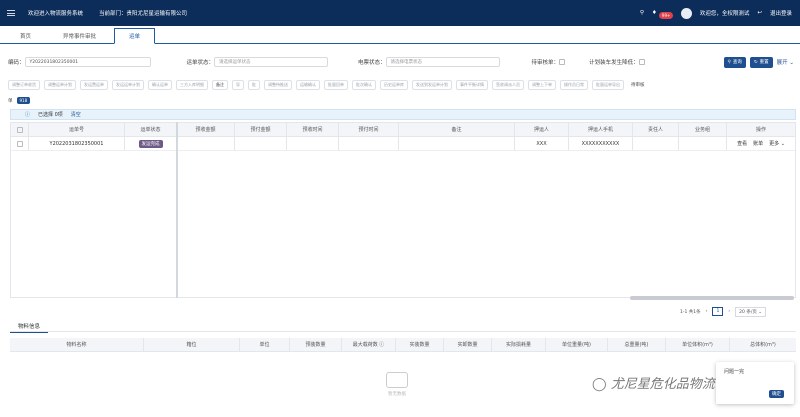  What do you see at coordinates (698, 344) in the screenshot?
I see `col-unit-volume: 单位体积(m³)` at bounding box center [698, 344].